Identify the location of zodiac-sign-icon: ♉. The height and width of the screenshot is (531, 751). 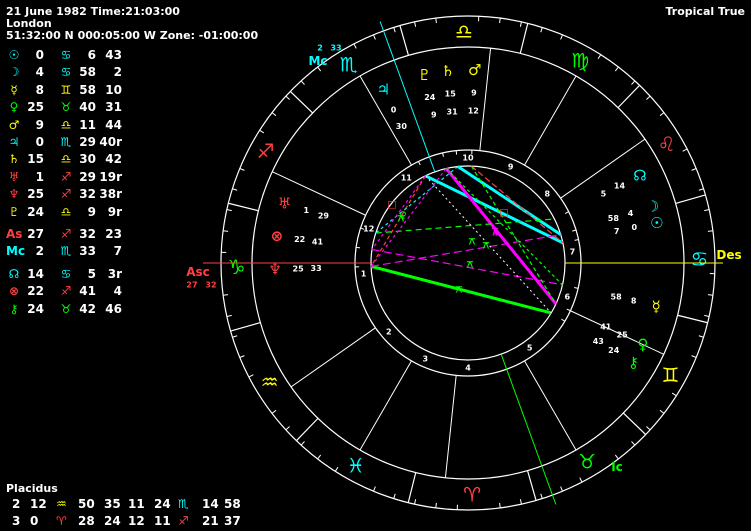
(587, 461).